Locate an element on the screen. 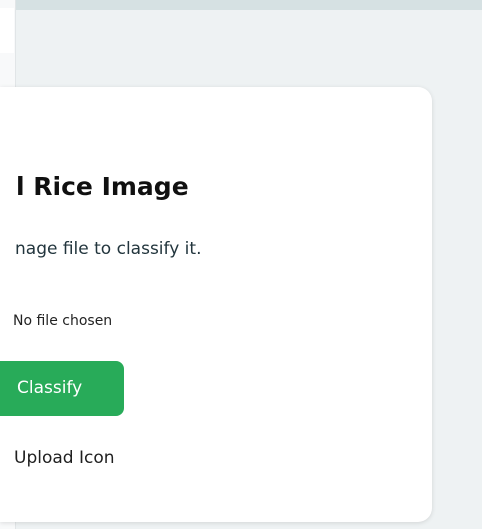 The image size is (482, 529). card-description: nage file to classify it. is located at coordinates (108, 249).